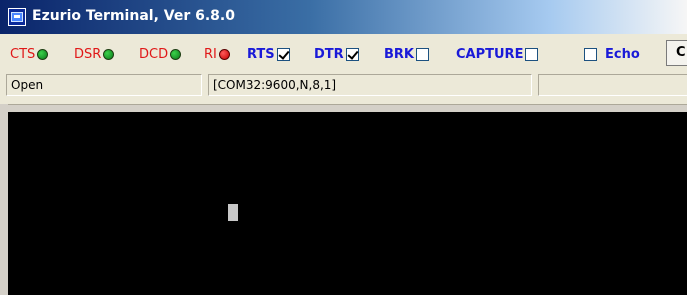 The height and width of the screenshot is (295, 687). What do you see at coordinates (17, 17) in the screenshot?
I see `terminal-app-icon` at bounding box center [17, 17].